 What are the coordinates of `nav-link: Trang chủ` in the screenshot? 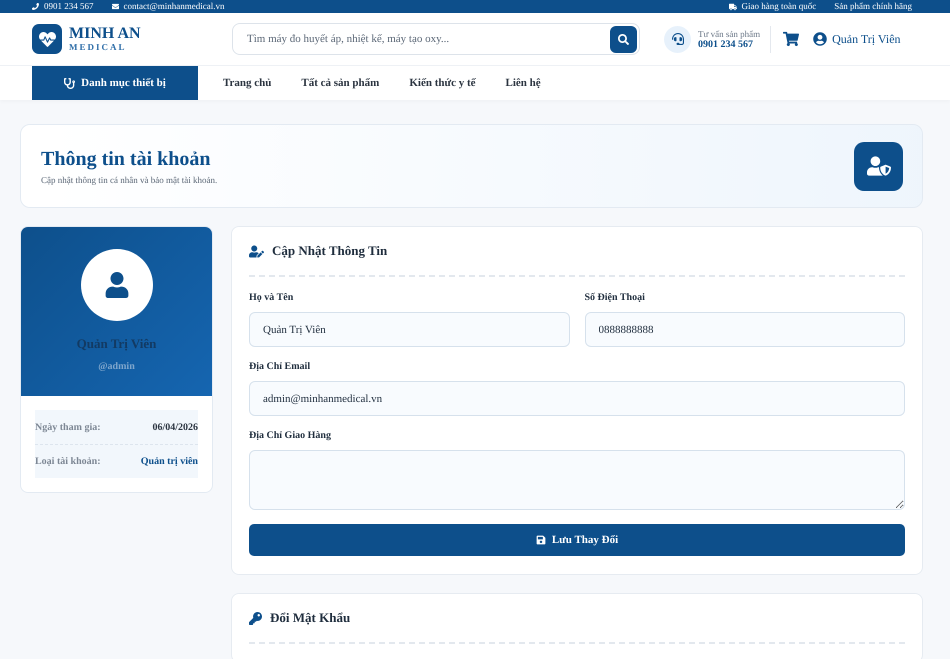 It's located at (247, 83).